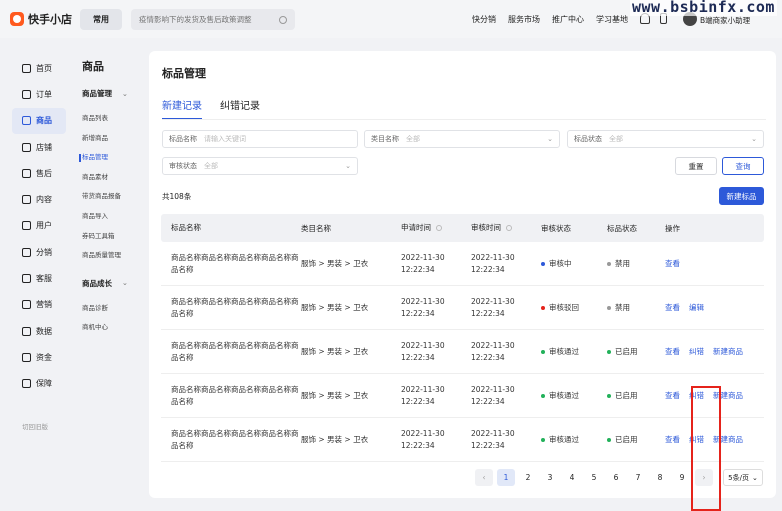 Image resolution: width=782 pixels, height=511 pixels. I want to click on page-number-button: 3, so click(550, 477).